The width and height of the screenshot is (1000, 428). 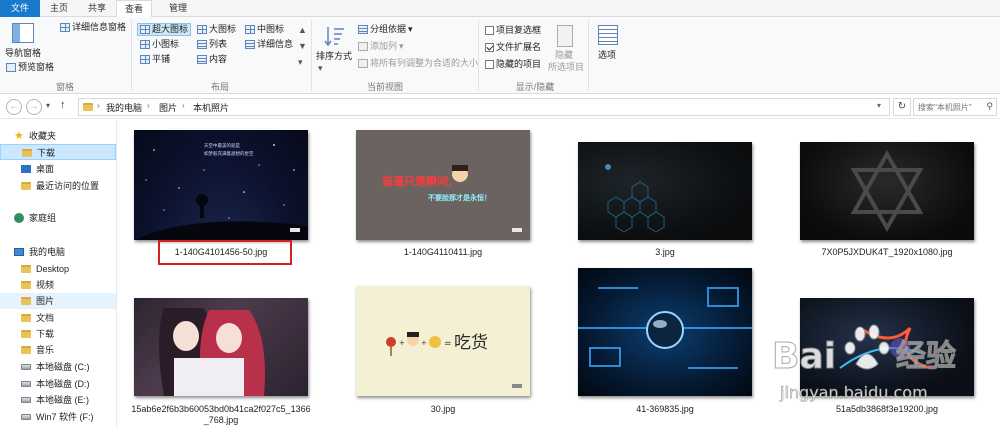 I want to click on layout-list: 列表, so click(x=212, y=44).